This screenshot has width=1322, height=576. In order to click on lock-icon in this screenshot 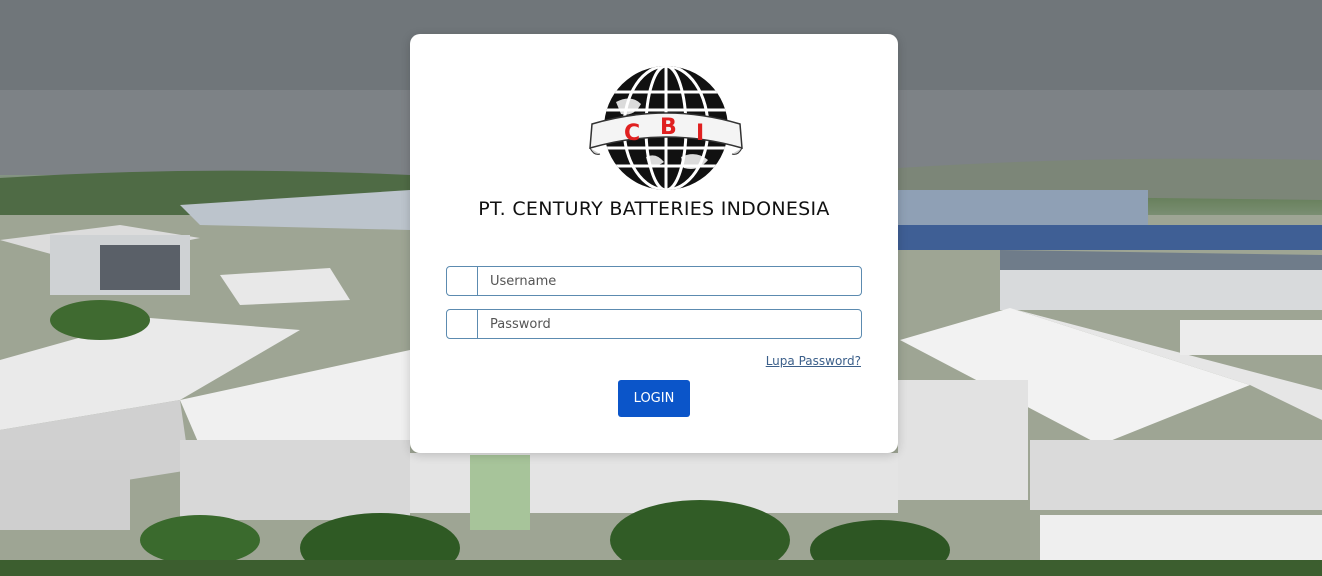, I will do `click(462, 324)`.